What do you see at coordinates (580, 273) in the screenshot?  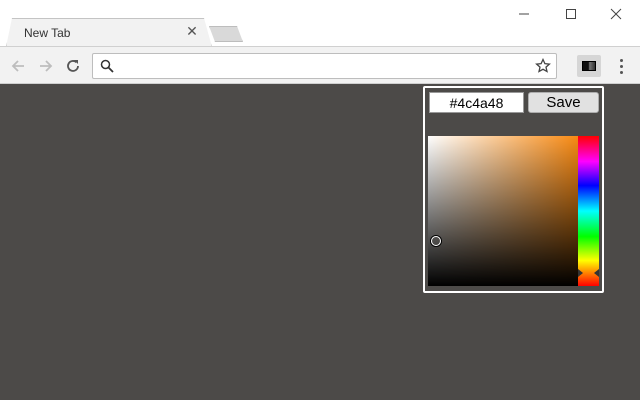 I see `hue-marker-left` at bounding box center [580, 273].